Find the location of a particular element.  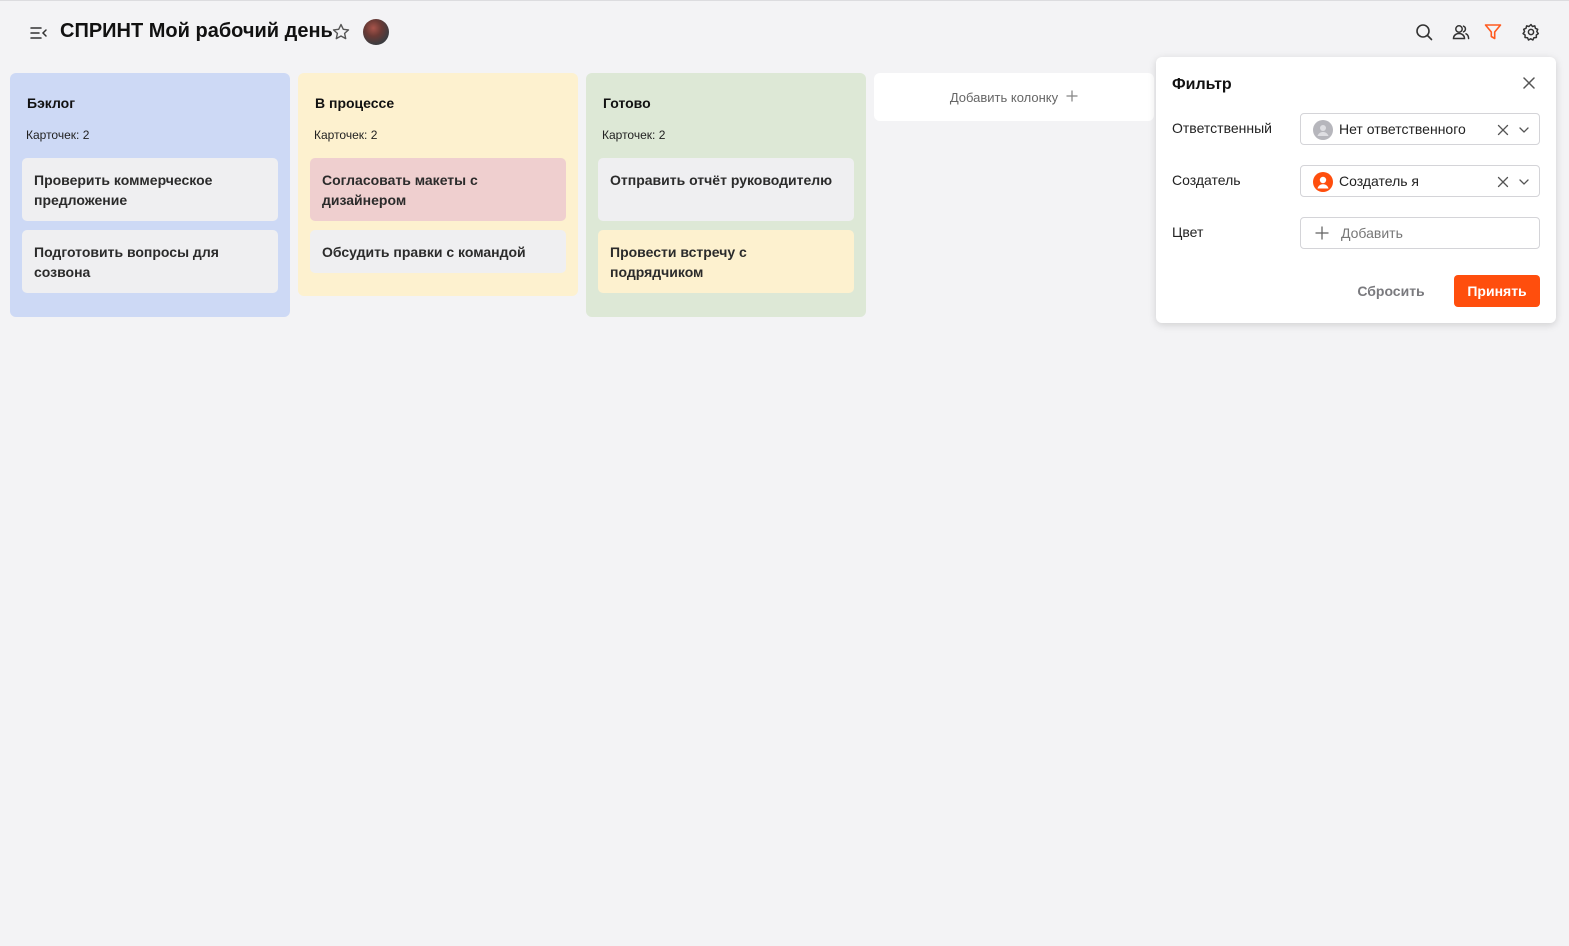

filter-icon is located at coordinates (1493, 32).